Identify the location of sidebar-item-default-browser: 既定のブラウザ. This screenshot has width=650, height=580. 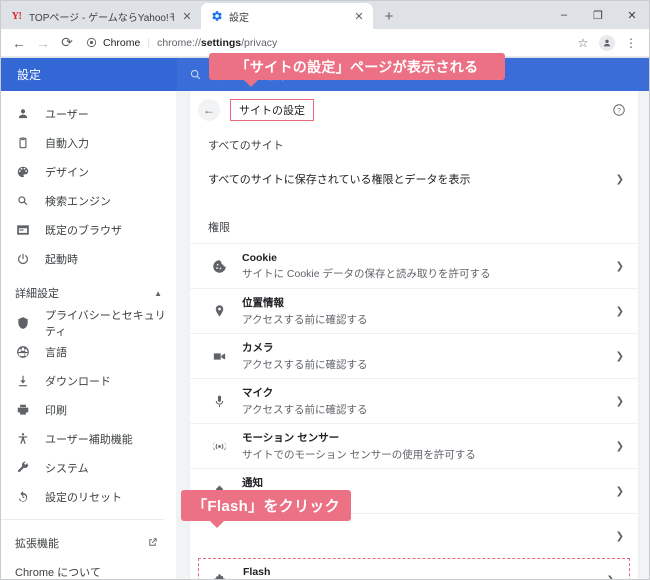
(88, 229).